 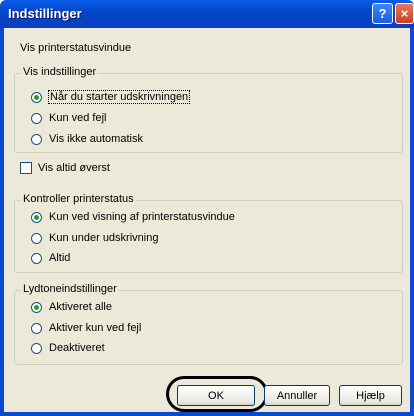 What do you see at coordinates (95, 328) in the screenshot?
I see `radio-label: Aktiver kun ved fejl` at bounding box center [95, 328].